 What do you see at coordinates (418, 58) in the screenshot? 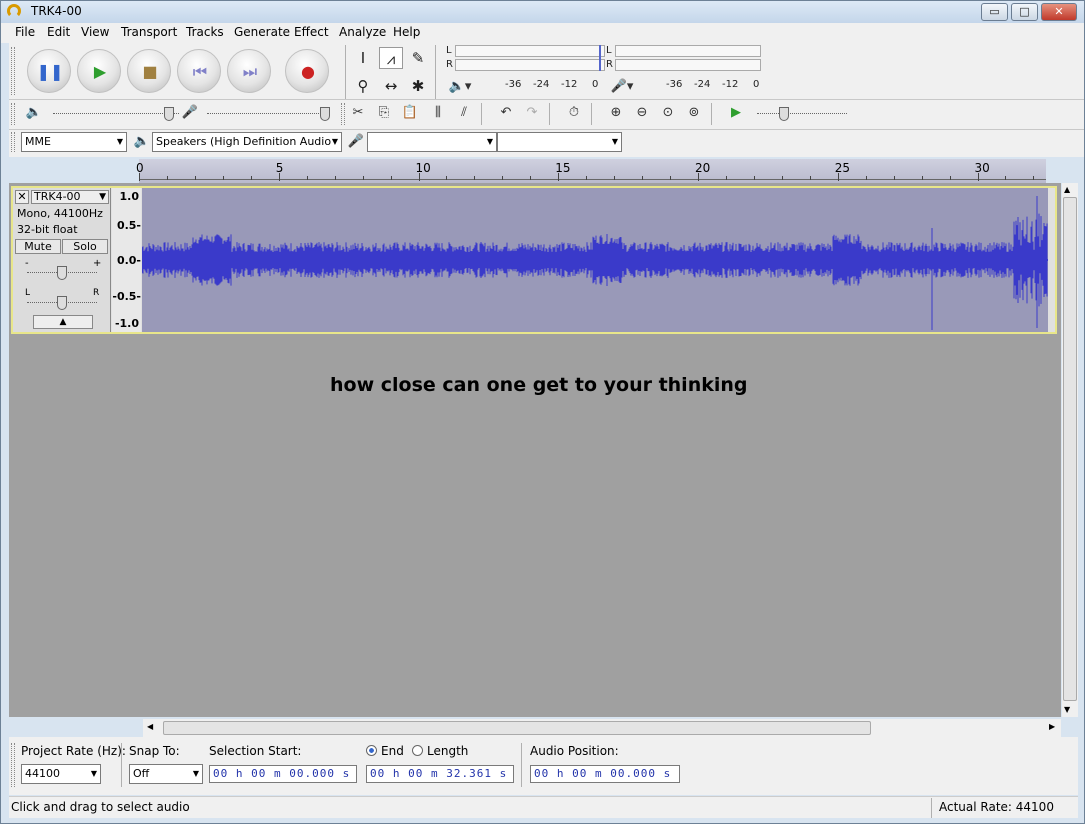
I see `draw-tool-icon: ✎` at bounding box center [418, 58].